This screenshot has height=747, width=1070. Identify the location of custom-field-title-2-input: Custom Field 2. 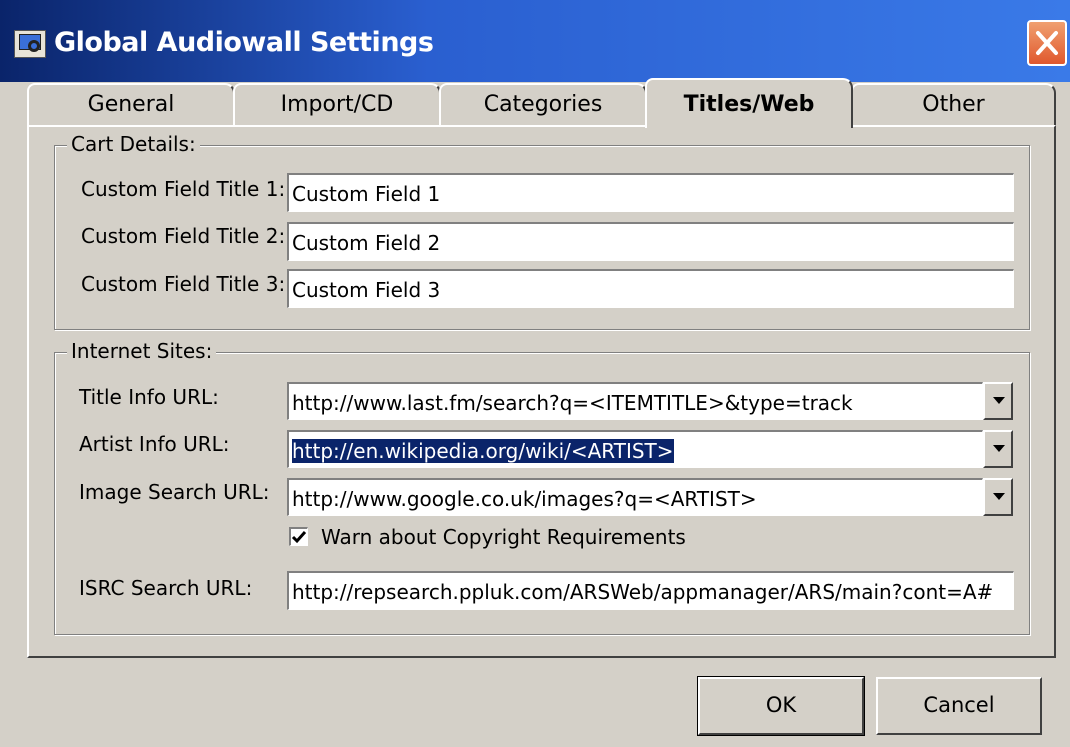
(650, 241).